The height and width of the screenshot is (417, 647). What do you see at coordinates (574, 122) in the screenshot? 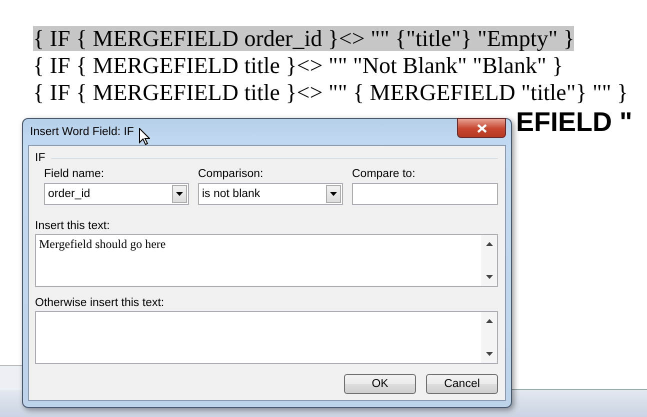
I see `field-code-line: EFIELD "` at bounding box center [574, 122].